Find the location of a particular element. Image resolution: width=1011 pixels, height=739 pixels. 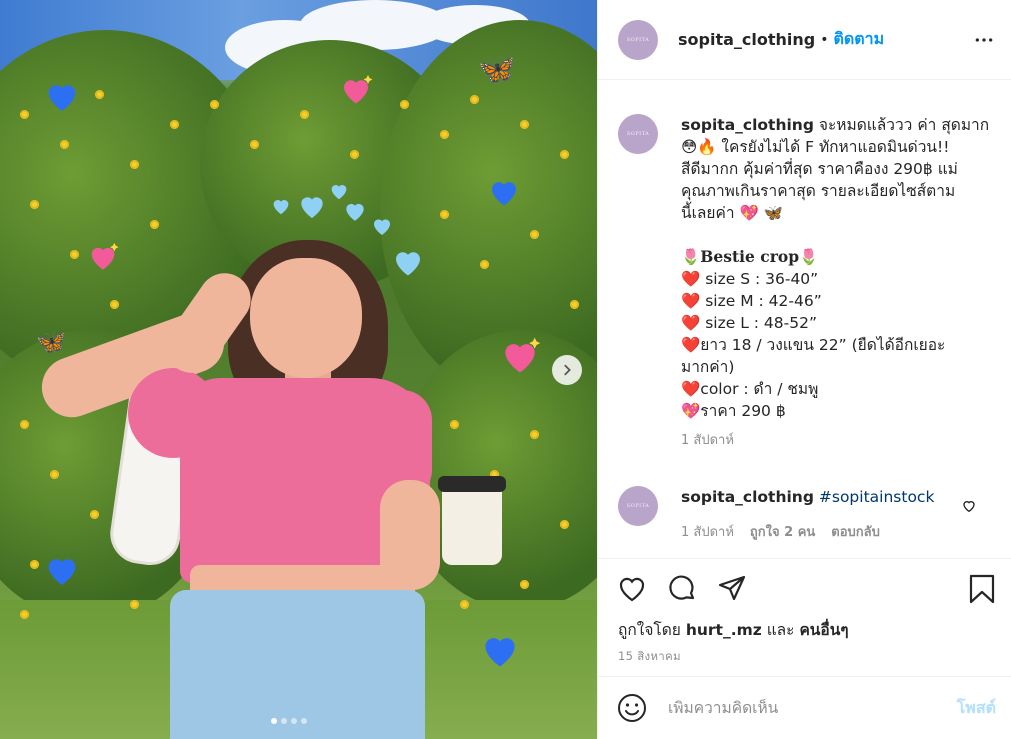

caption-time: 1 สัปดาห์ is located at coordinates (707, 441).